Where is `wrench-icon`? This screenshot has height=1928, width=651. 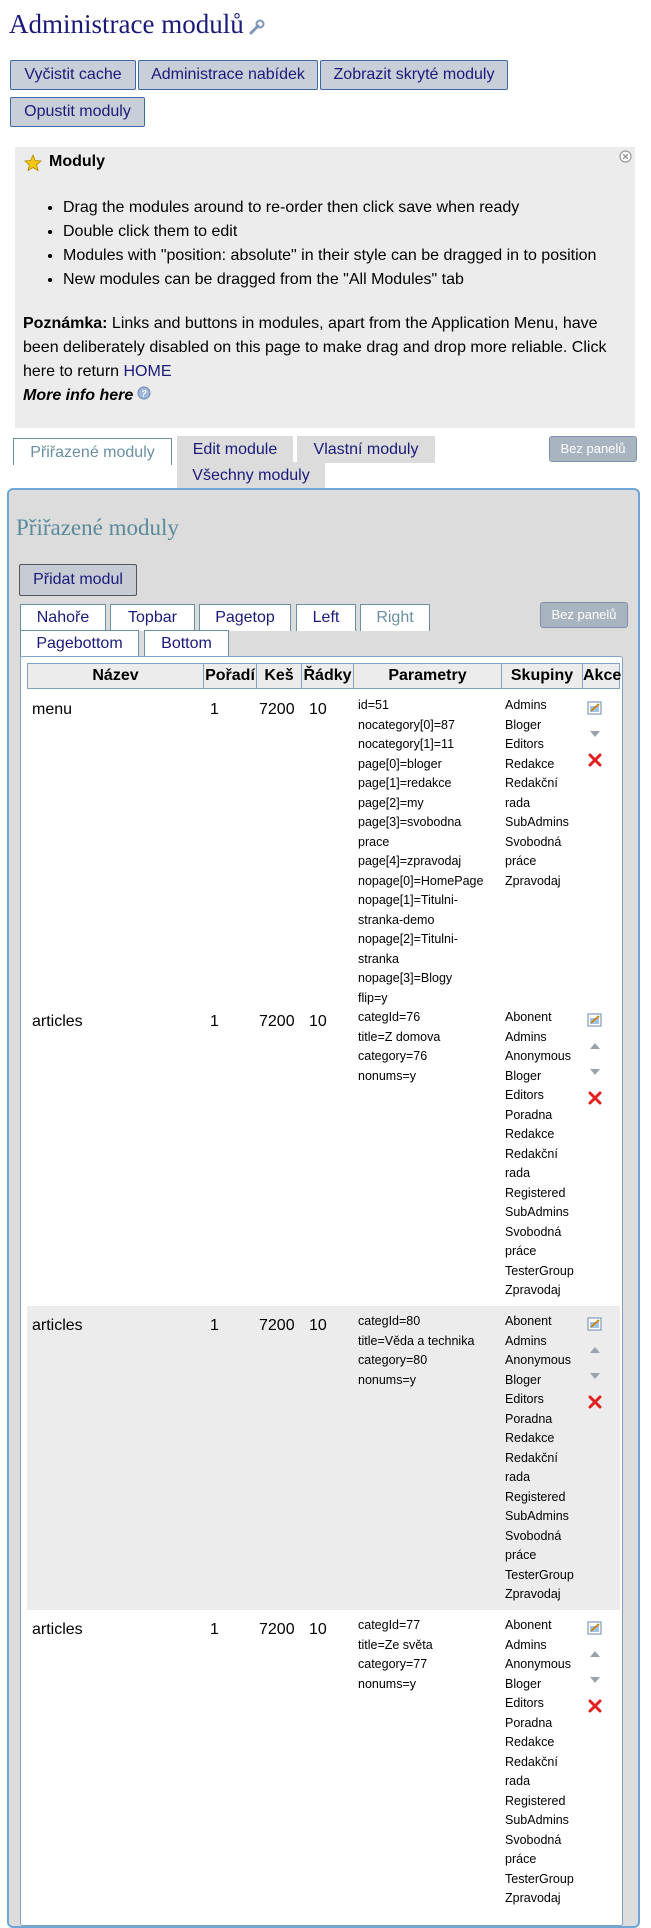
wrench-icon is located at coordinates (257, 27).